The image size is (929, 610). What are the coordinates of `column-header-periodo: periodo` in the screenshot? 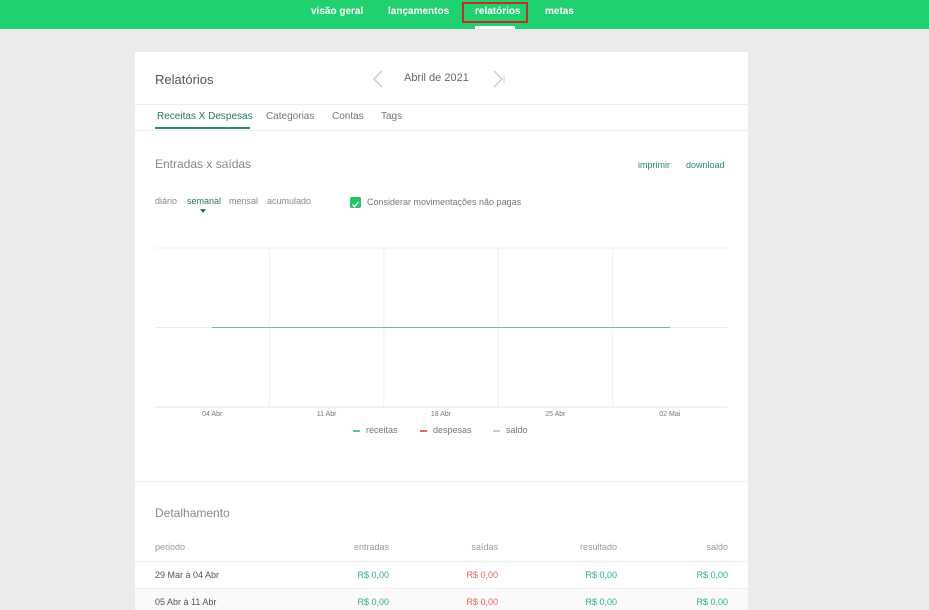 It's located at (170, 547).